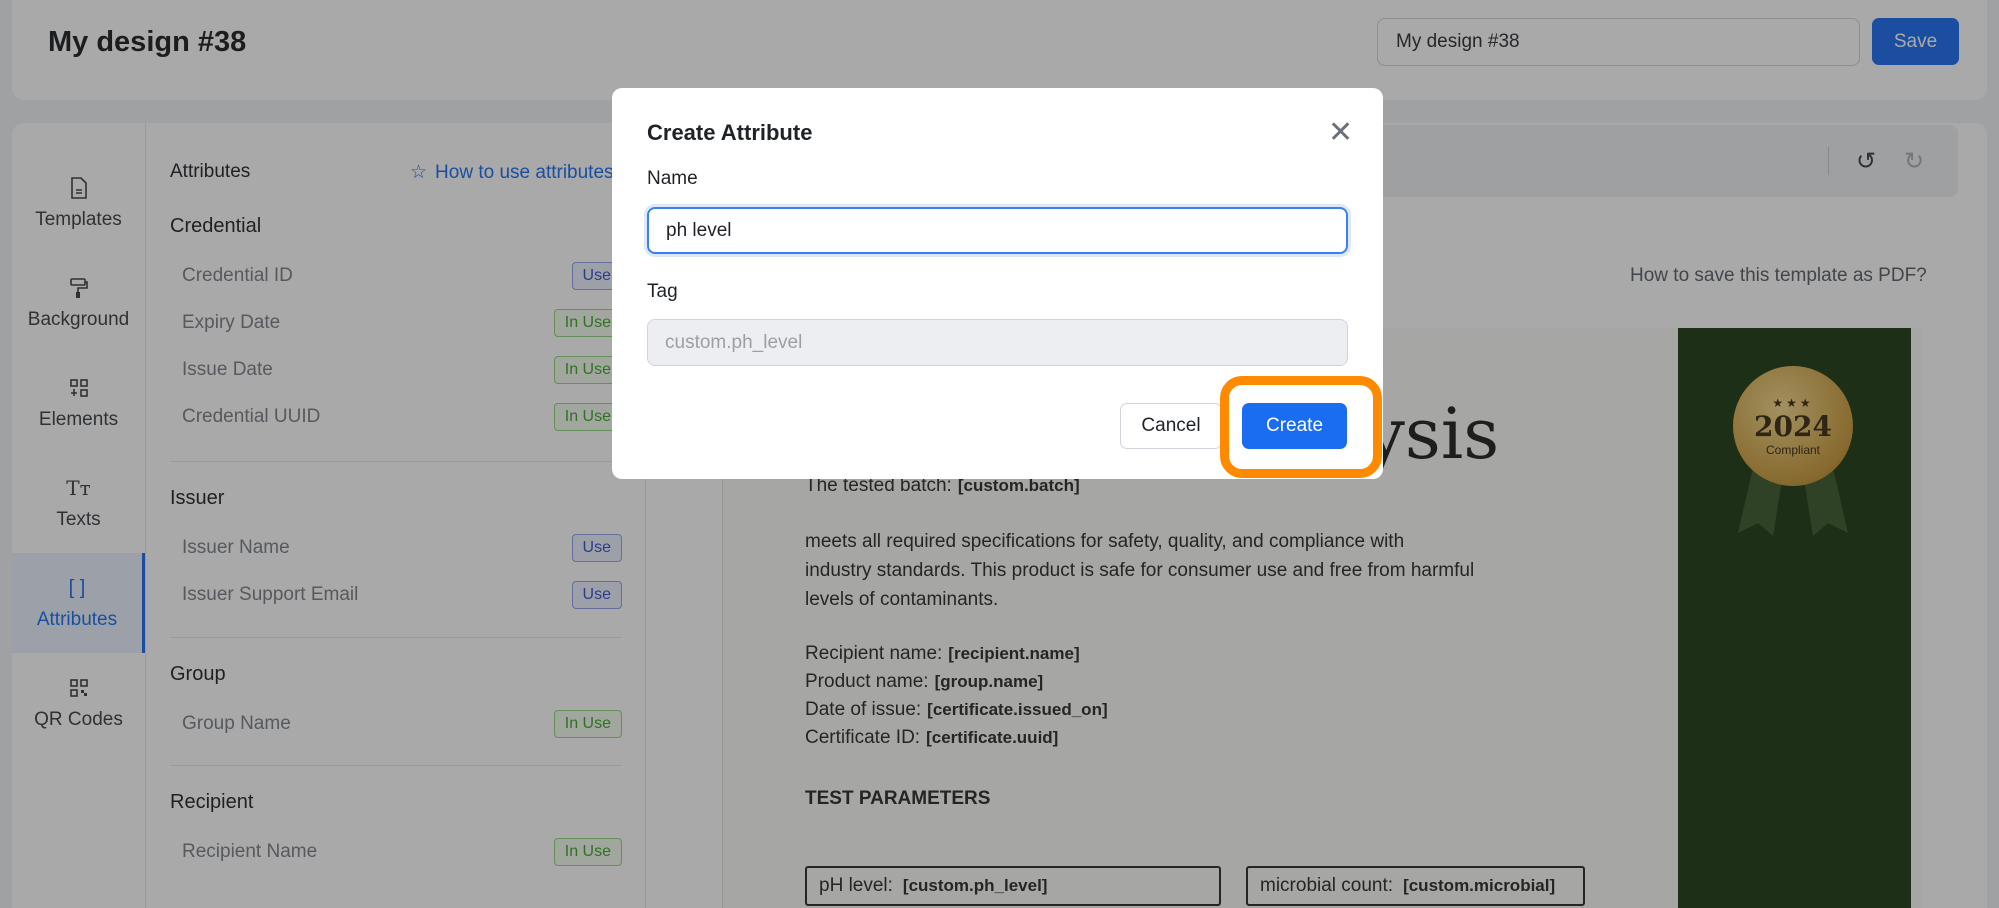  I want to click on name-input: ph level, so click(997, 230).